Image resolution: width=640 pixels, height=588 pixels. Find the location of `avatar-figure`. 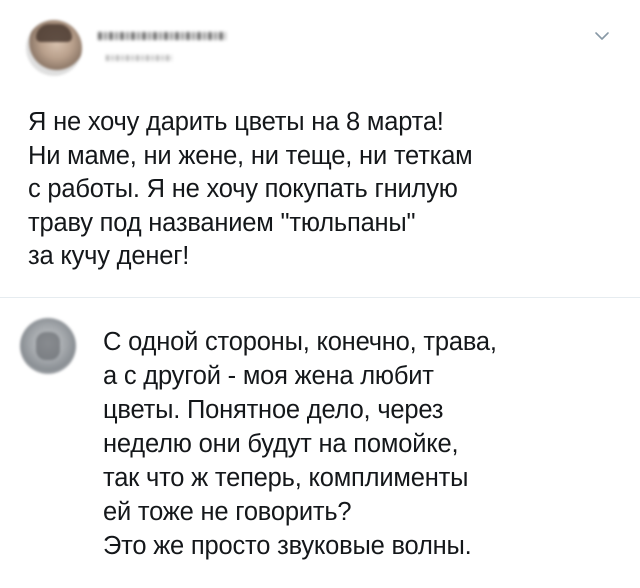

avatar-figure is located at coordinates (48, 346).